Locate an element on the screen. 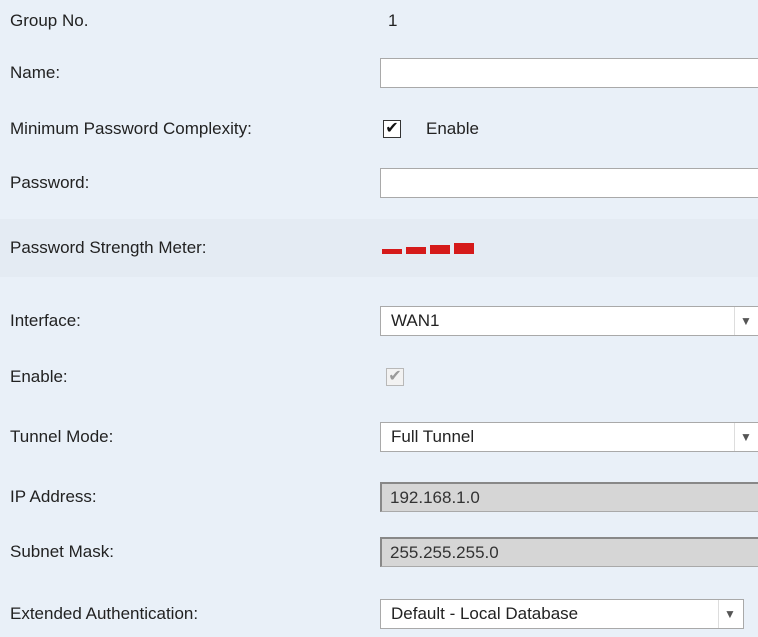  password-row: Password: is located at coordinates (379, 183).